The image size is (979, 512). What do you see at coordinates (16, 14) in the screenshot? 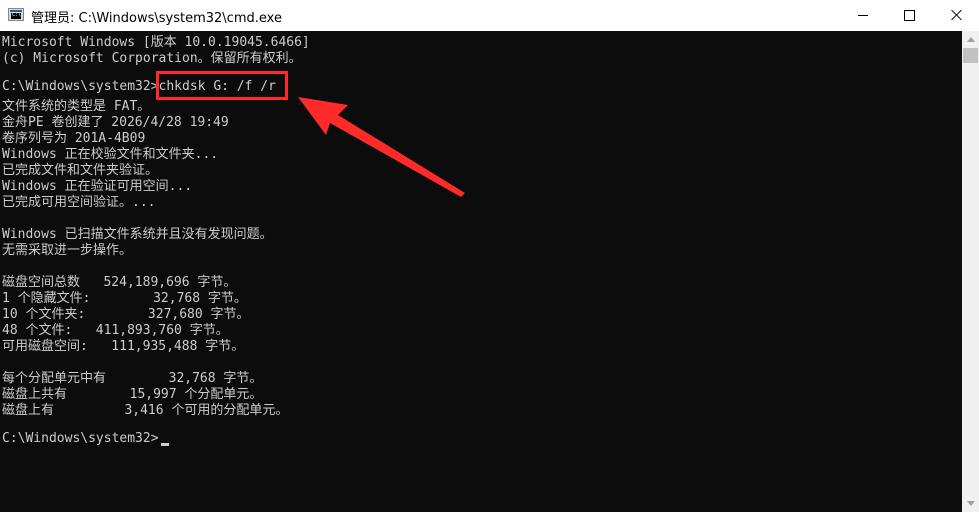
I see `cmd-icon` at bounding box center [16, 14].